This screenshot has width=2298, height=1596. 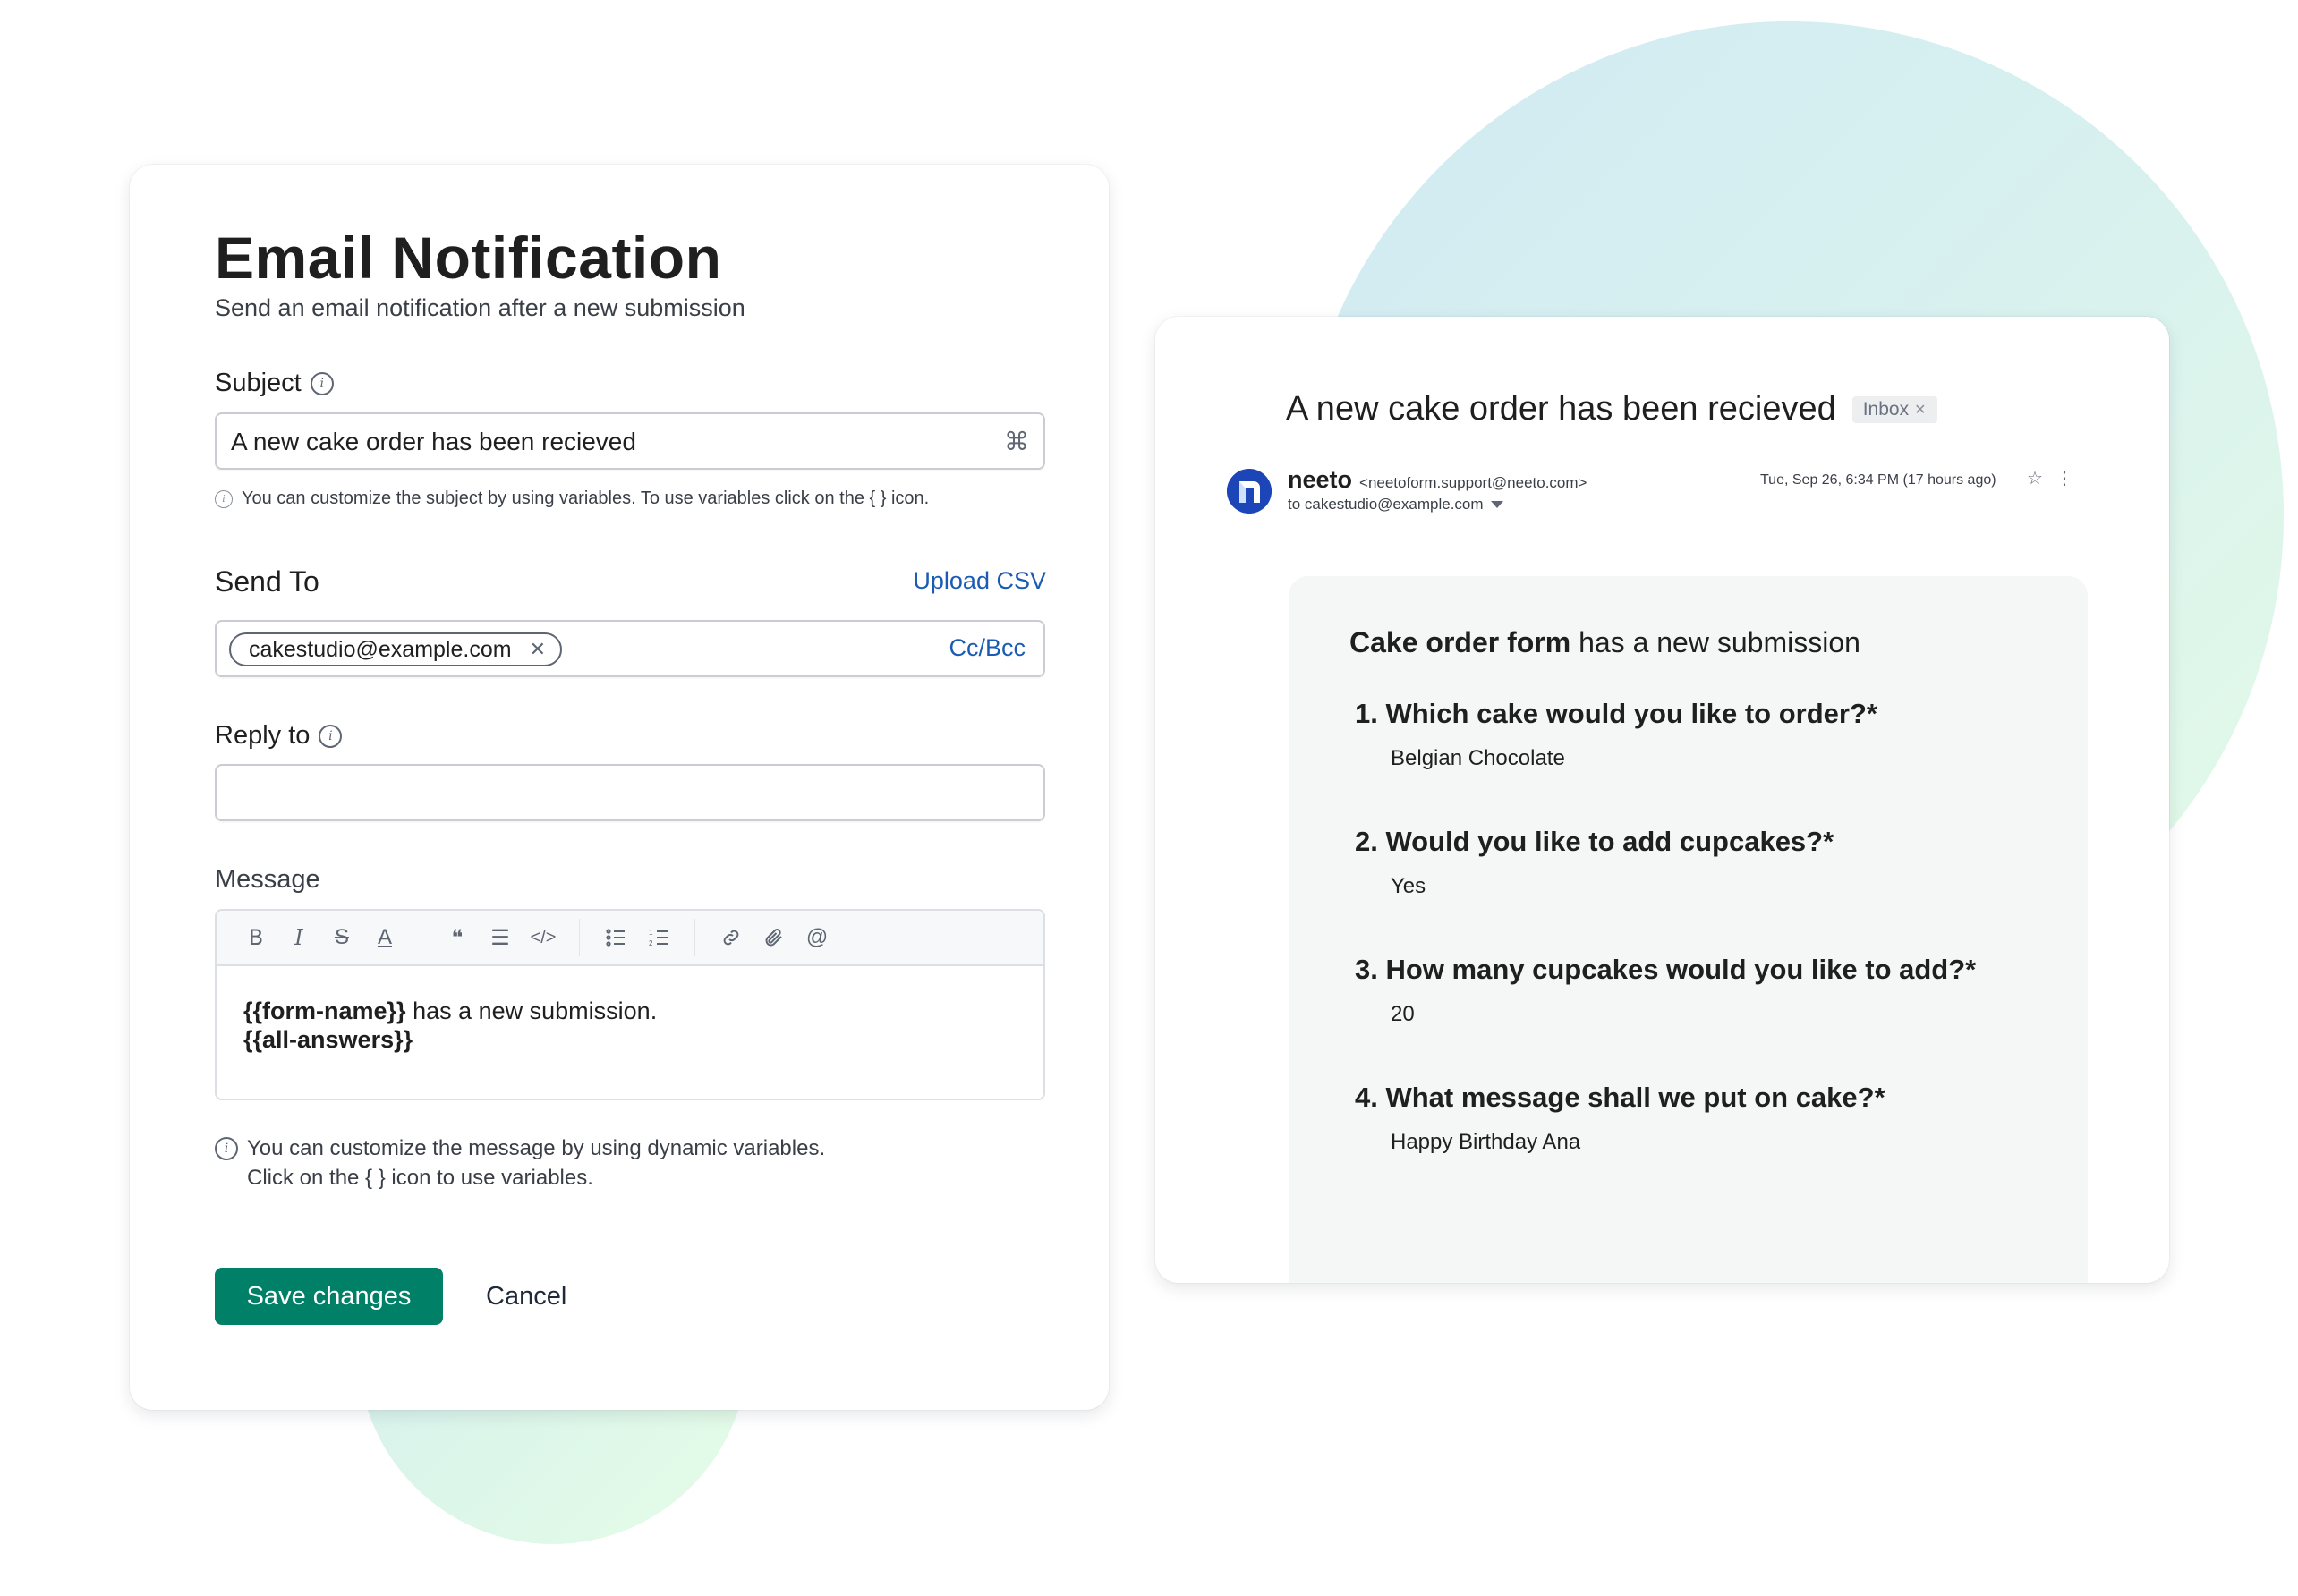 What do you see at coordinates (543, 938) in the screenshot?
I see `code-icon: </>` at bounding box center [543, 938].